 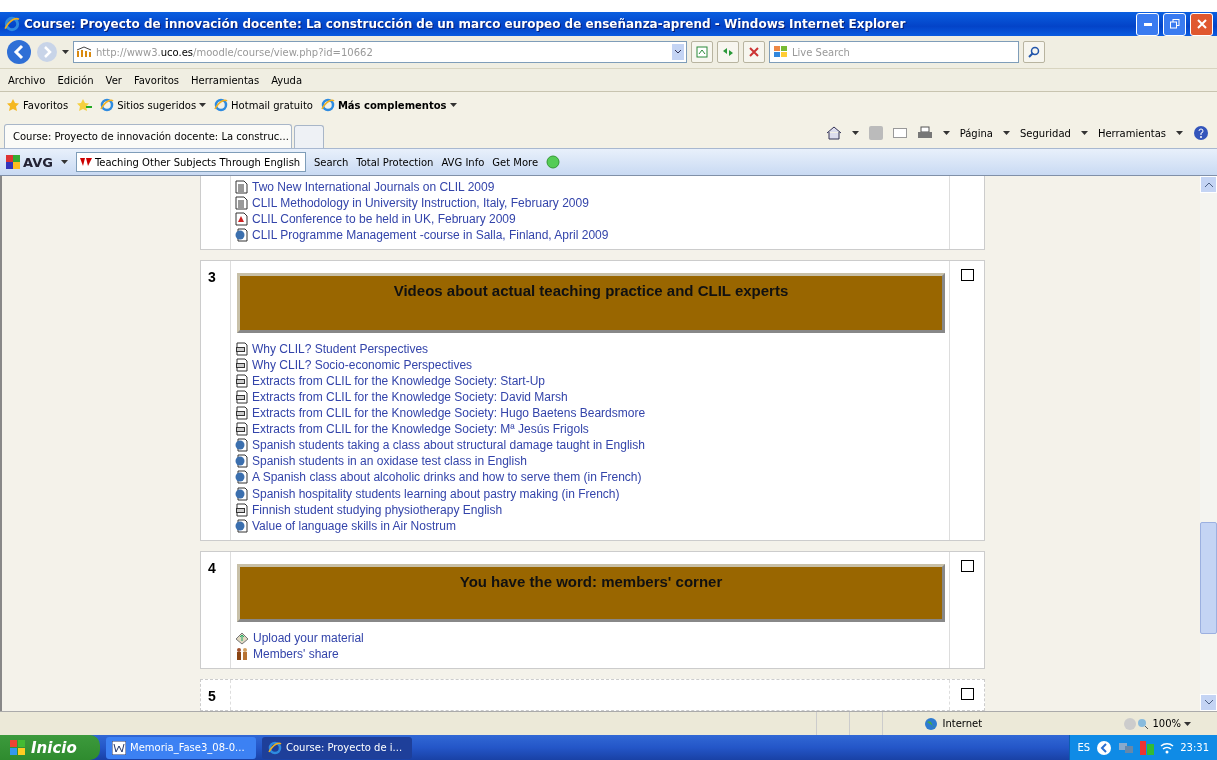 What do you see at coordinates (1034, 52) in the screenshot?
I see `search-button` at bounding box center [1034, 52].